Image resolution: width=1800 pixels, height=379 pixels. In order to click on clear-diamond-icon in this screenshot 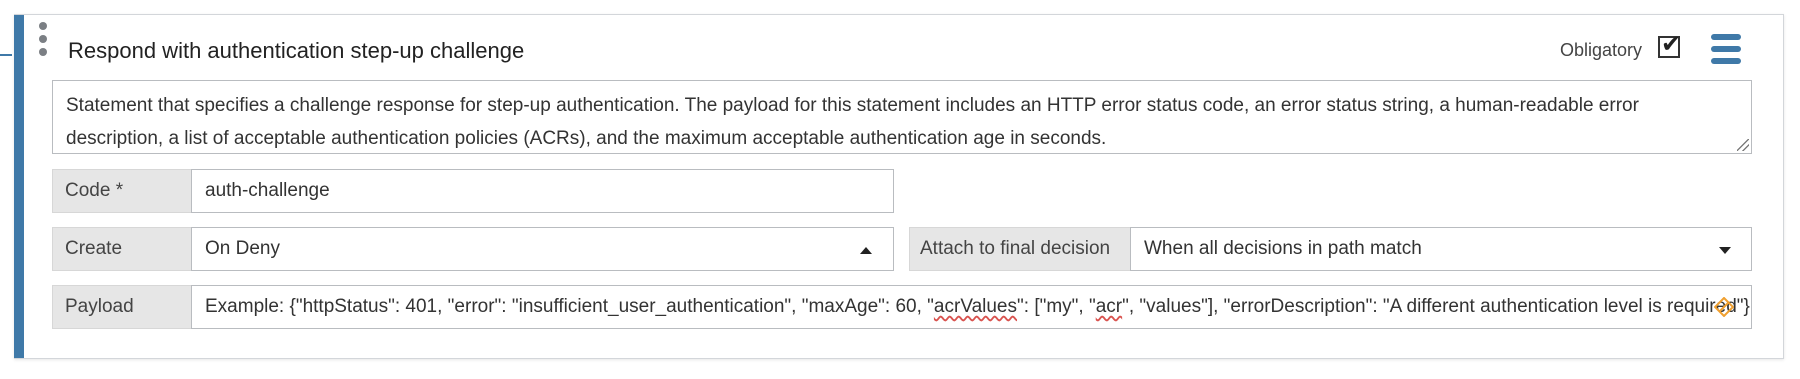, I will do `click(1724, 307)`.